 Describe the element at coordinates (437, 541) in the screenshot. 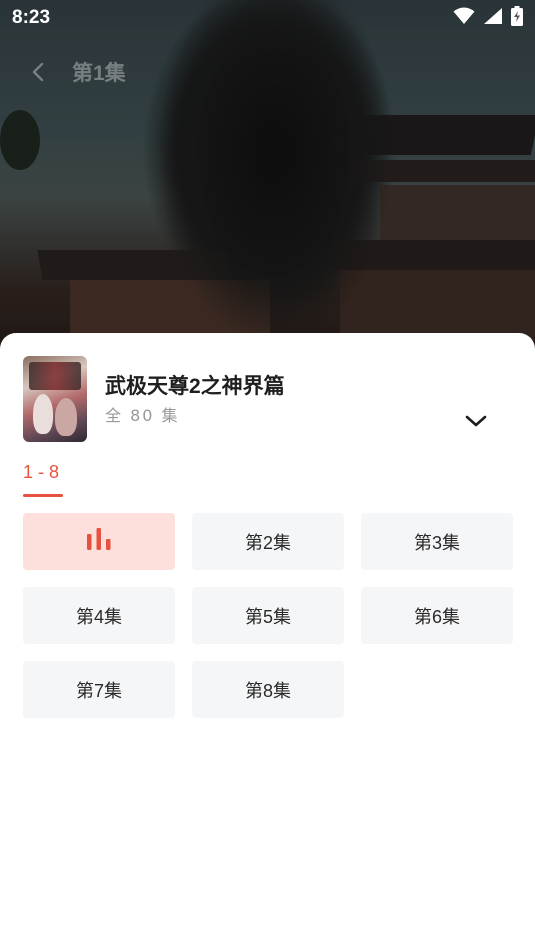

I see `episode-button-3: 第3集` at that location.